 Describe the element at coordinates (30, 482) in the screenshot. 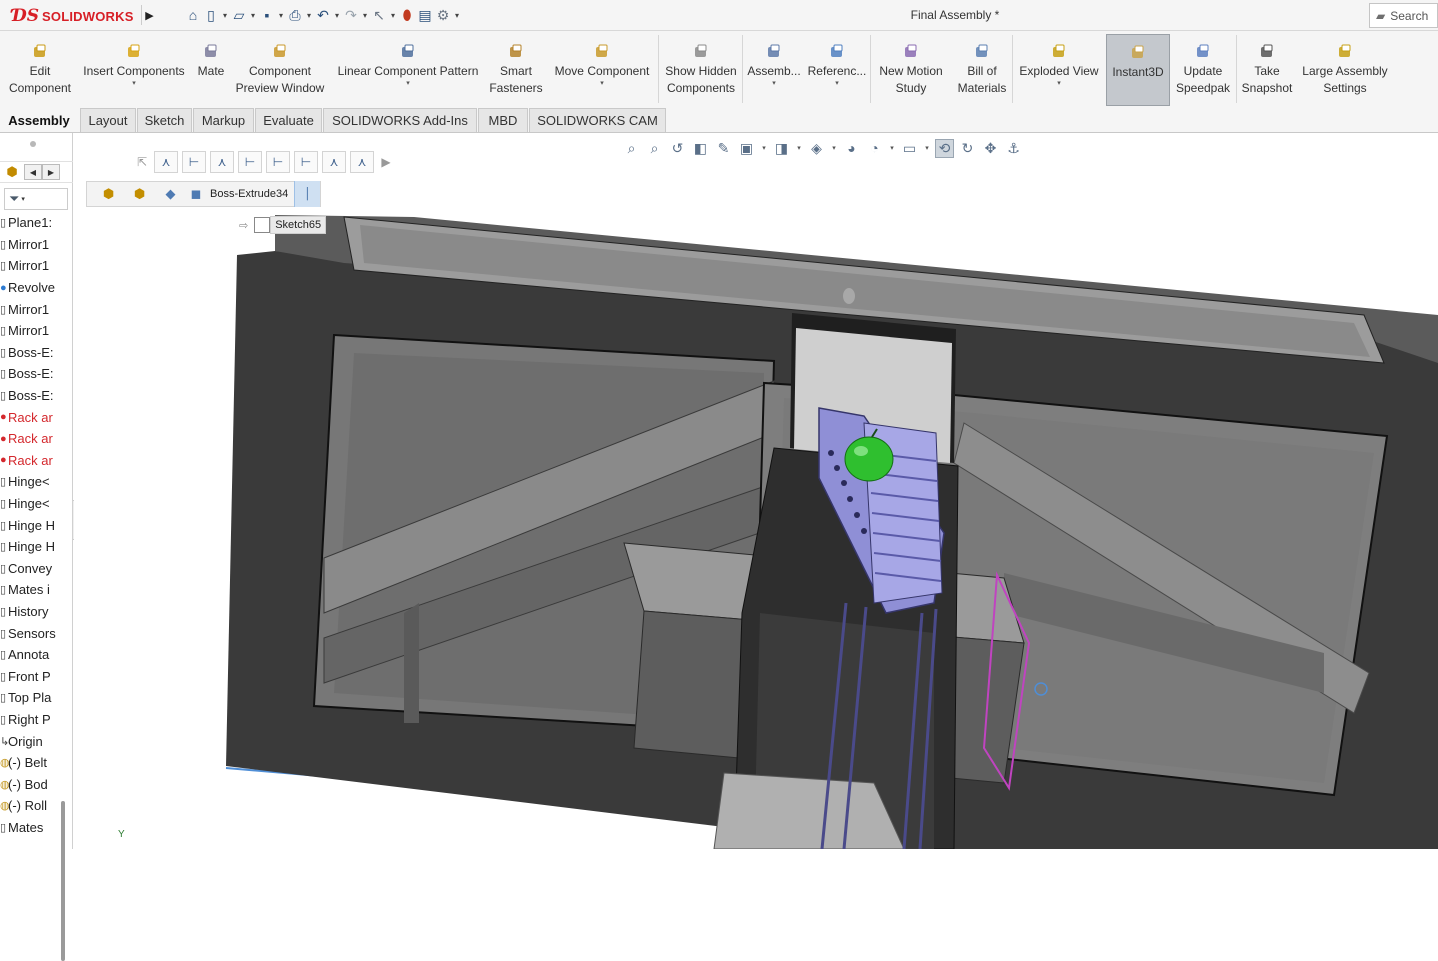

I see `tree-item: ▯ Hinge<` at that location.